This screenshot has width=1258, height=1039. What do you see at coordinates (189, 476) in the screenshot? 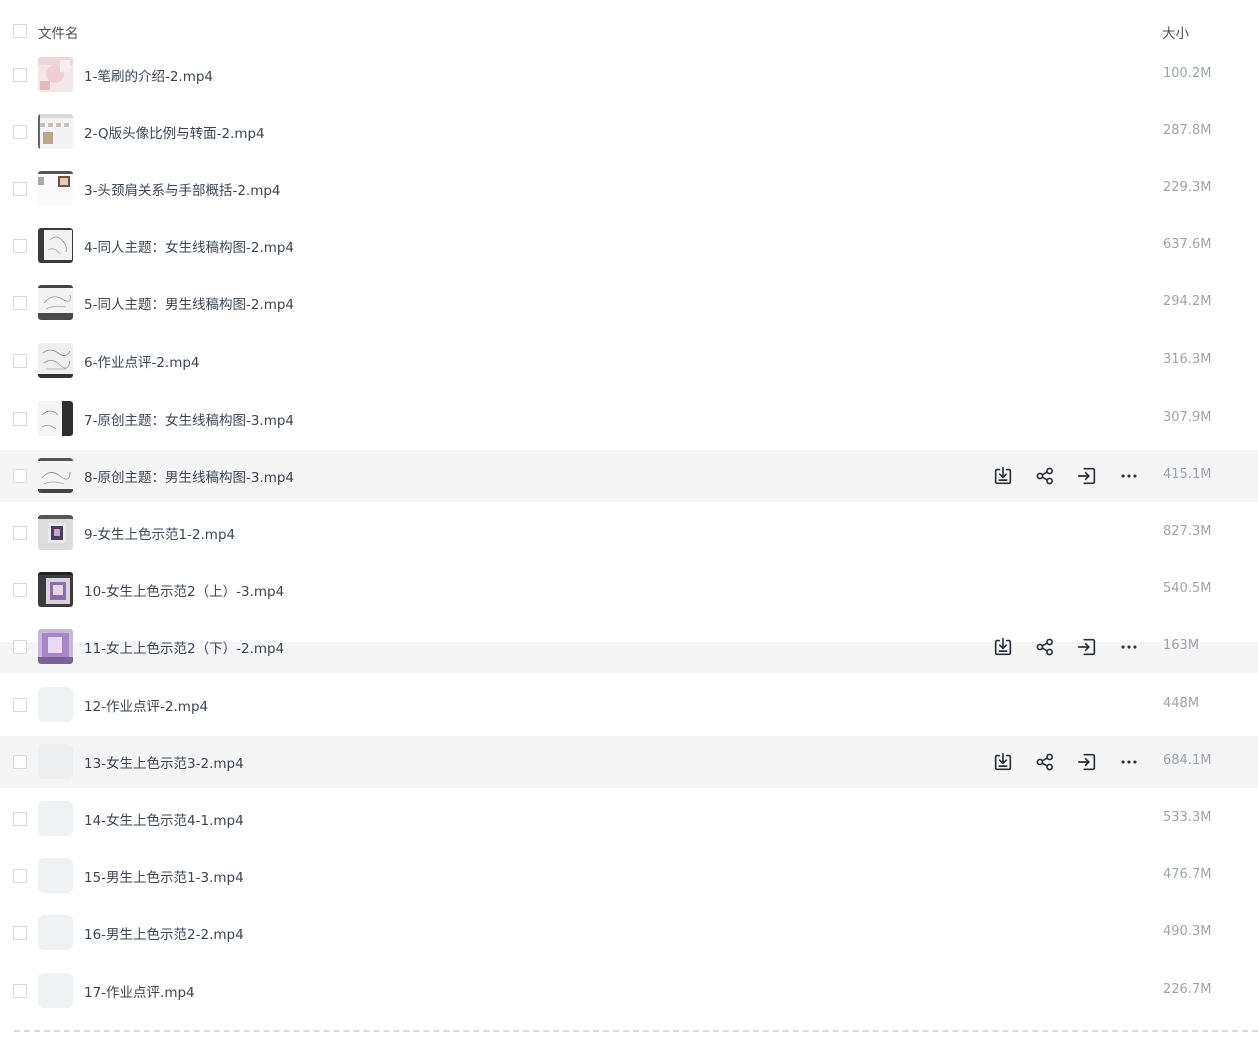
I see `file-name: 8-原创主题：男生线稿构图-3.mp4` at bounding box center [189, 476].